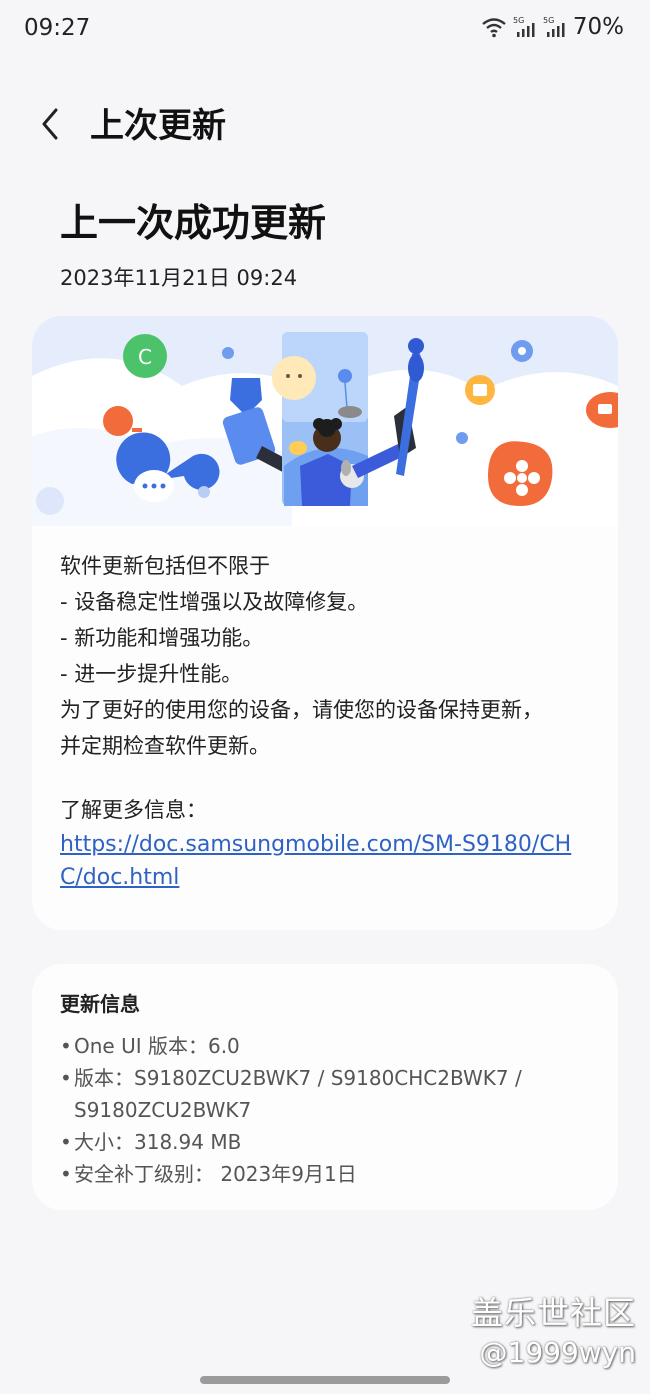 The image size is (650, 1394). I want to click on more-info-label: 了解更多信息：, so click(133, 810).